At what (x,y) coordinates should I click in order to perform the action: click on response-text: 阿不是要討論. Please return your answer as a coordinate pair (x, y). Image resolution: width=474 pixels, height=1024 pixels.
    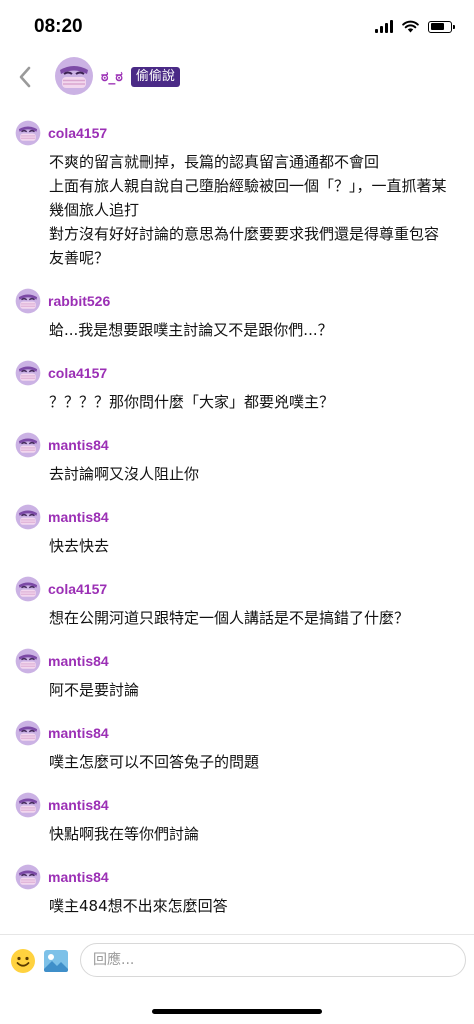
    Looking at the image, I should click on (94, 690).